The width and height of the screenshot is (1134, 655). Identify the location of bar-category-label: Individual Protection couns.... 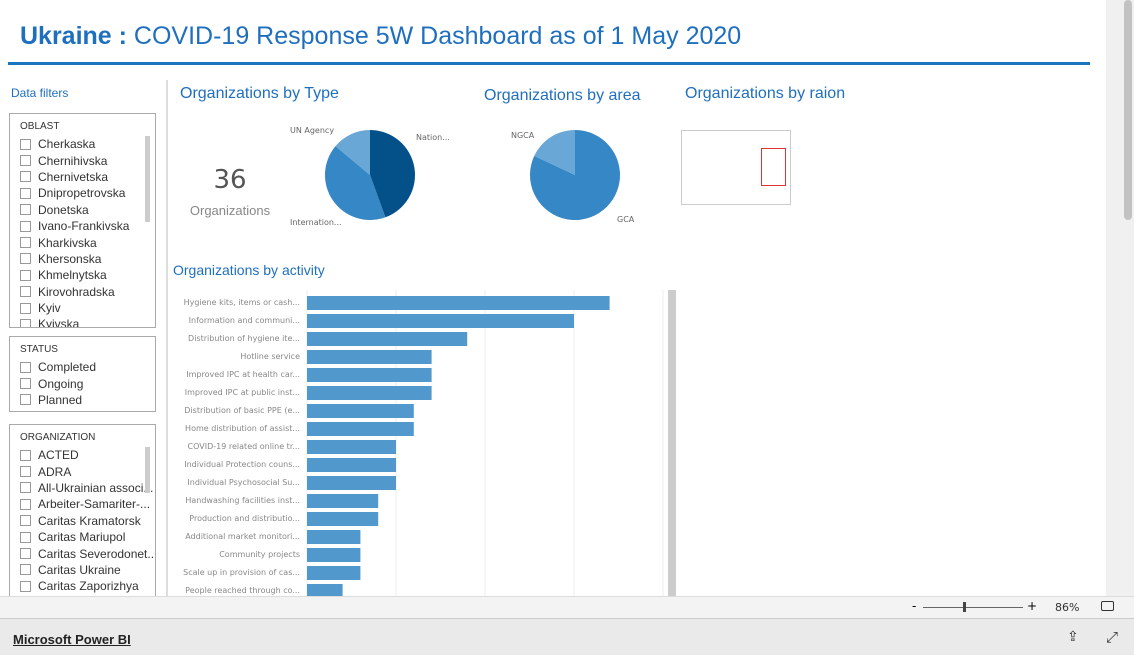
(242, 464).